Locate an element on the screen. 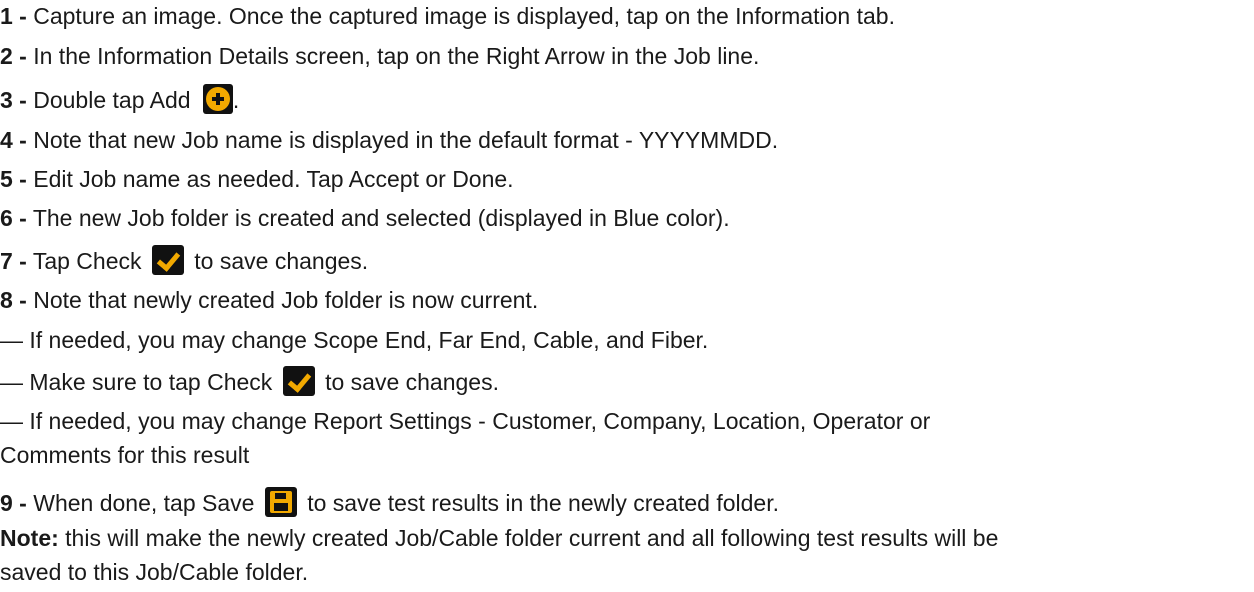 The width and height of the screenshot is (1254, 592). step-text: When done, tap Save is located at coordinates (147, 503).